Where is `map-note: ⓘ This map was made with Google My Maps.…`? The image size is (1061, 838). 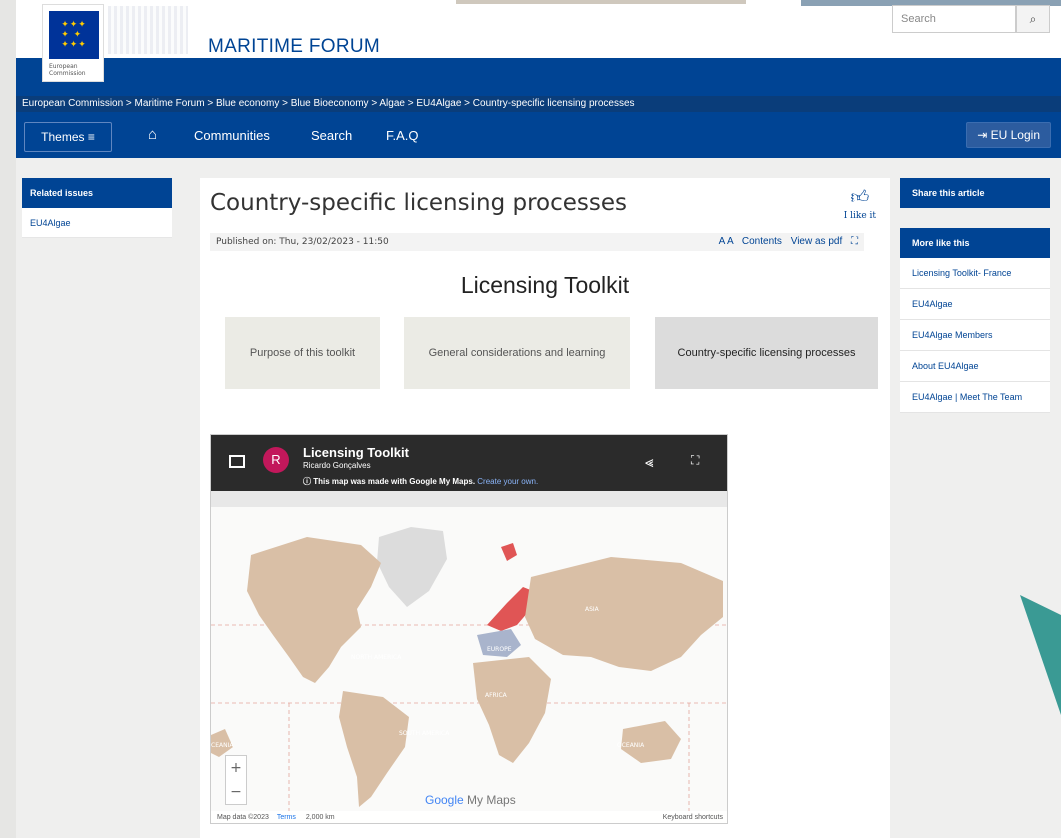
map-note: ⓘ This map was made with Google My Maps.… is located at coordinates (421, 481).